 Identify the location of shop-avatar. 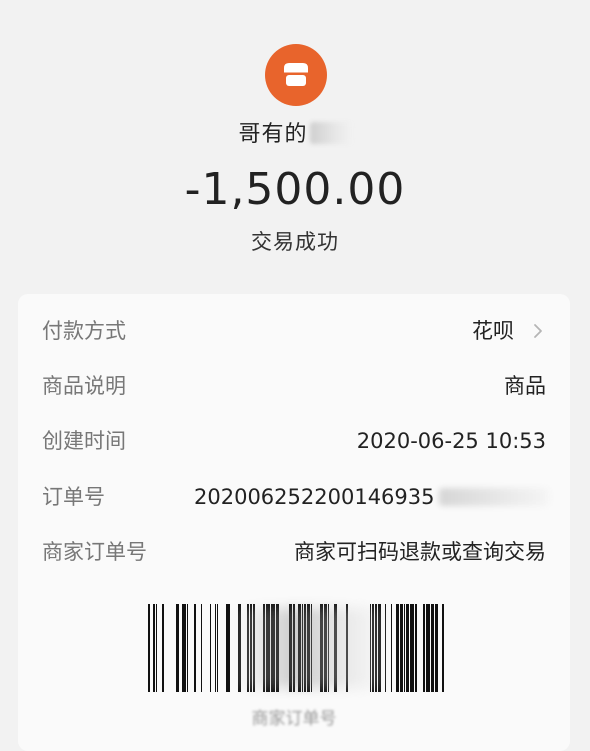
(296, 75).